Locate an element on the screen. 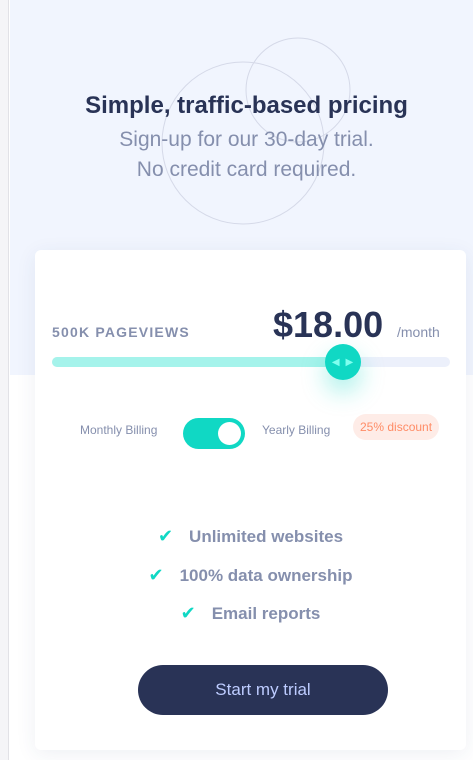  page-title: Simple, traffic-based pricing is located at coordinates (246, 105).